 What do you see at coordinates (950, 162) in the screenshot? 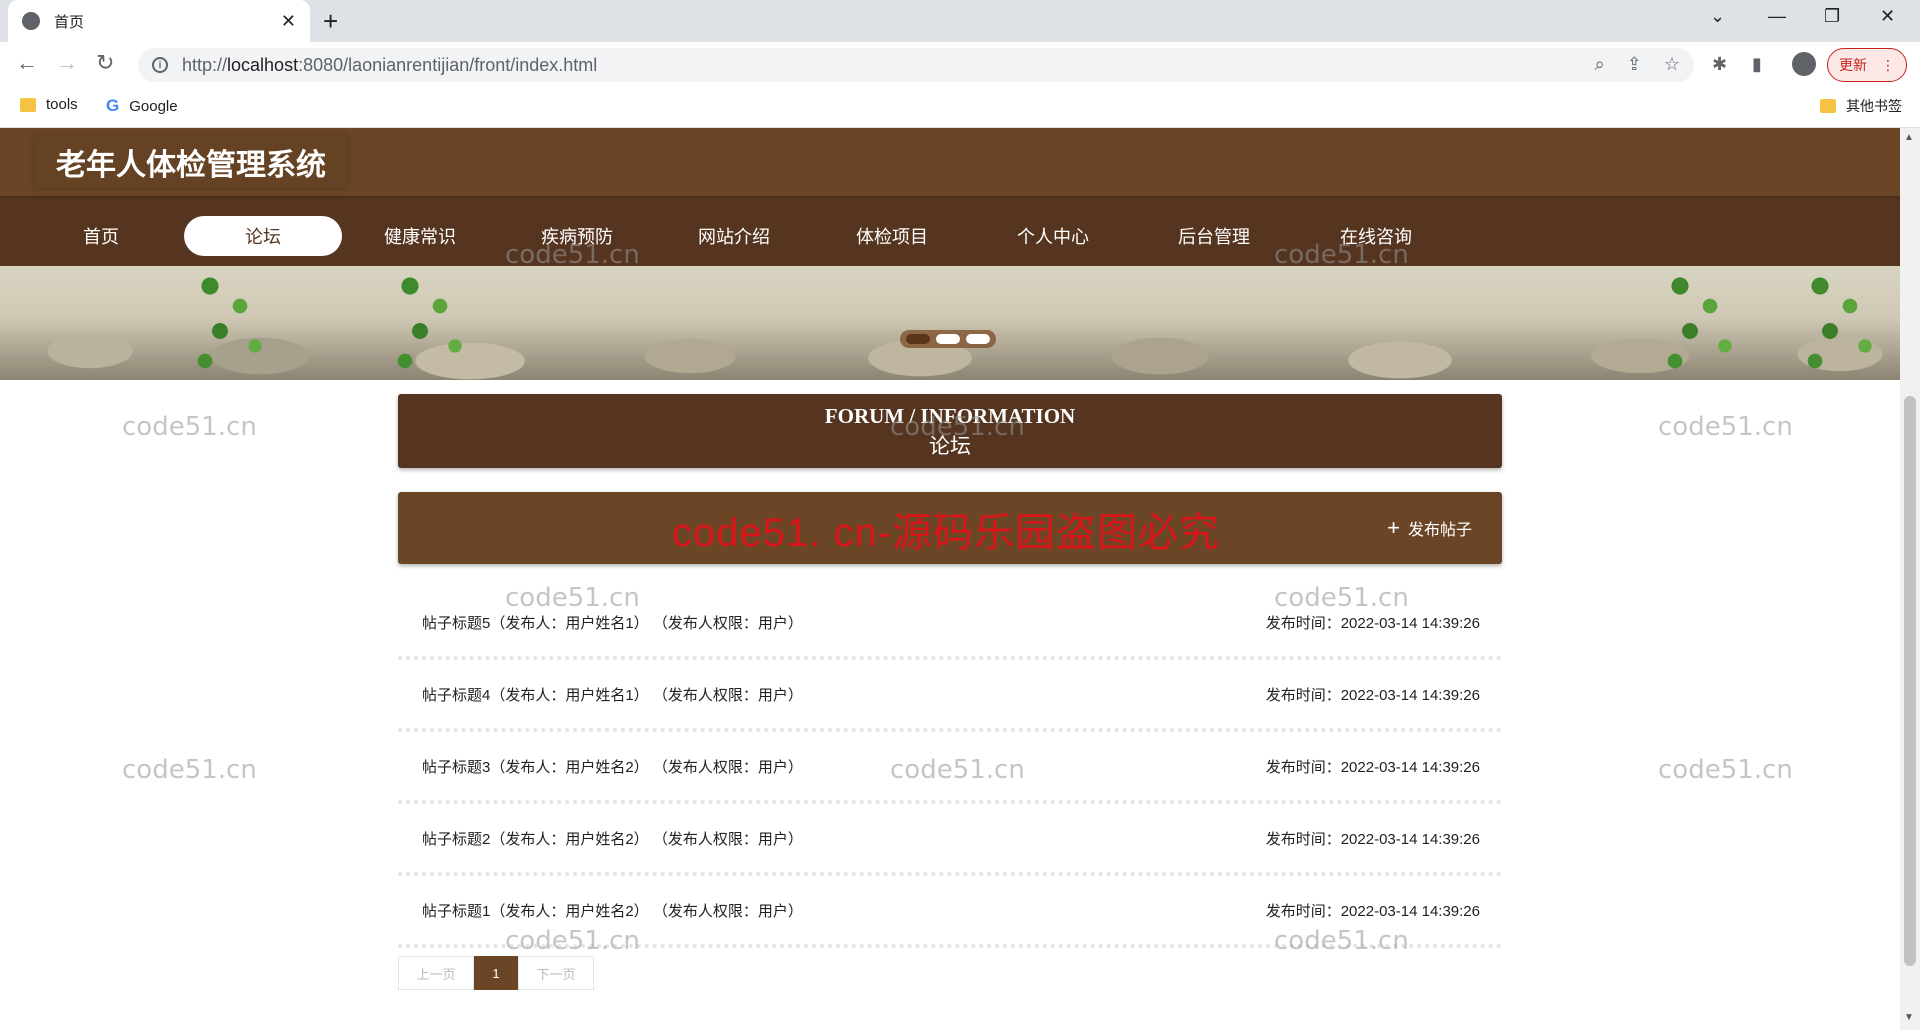
I see `site-header: 老年人体检管理系统` at bounding box center [950, 162].